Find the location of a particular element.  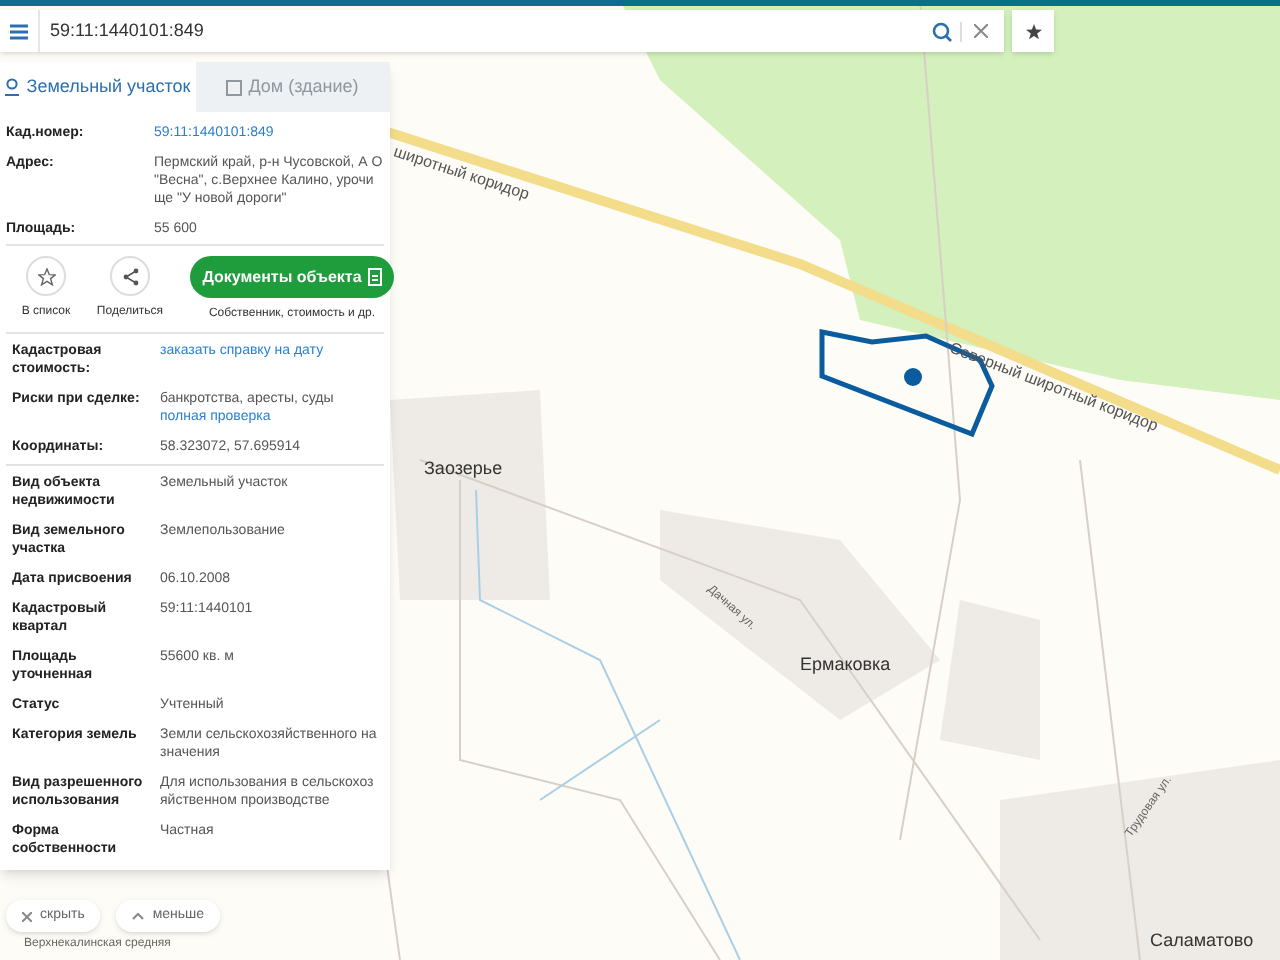

share-button is located at coordinates (130, 276).